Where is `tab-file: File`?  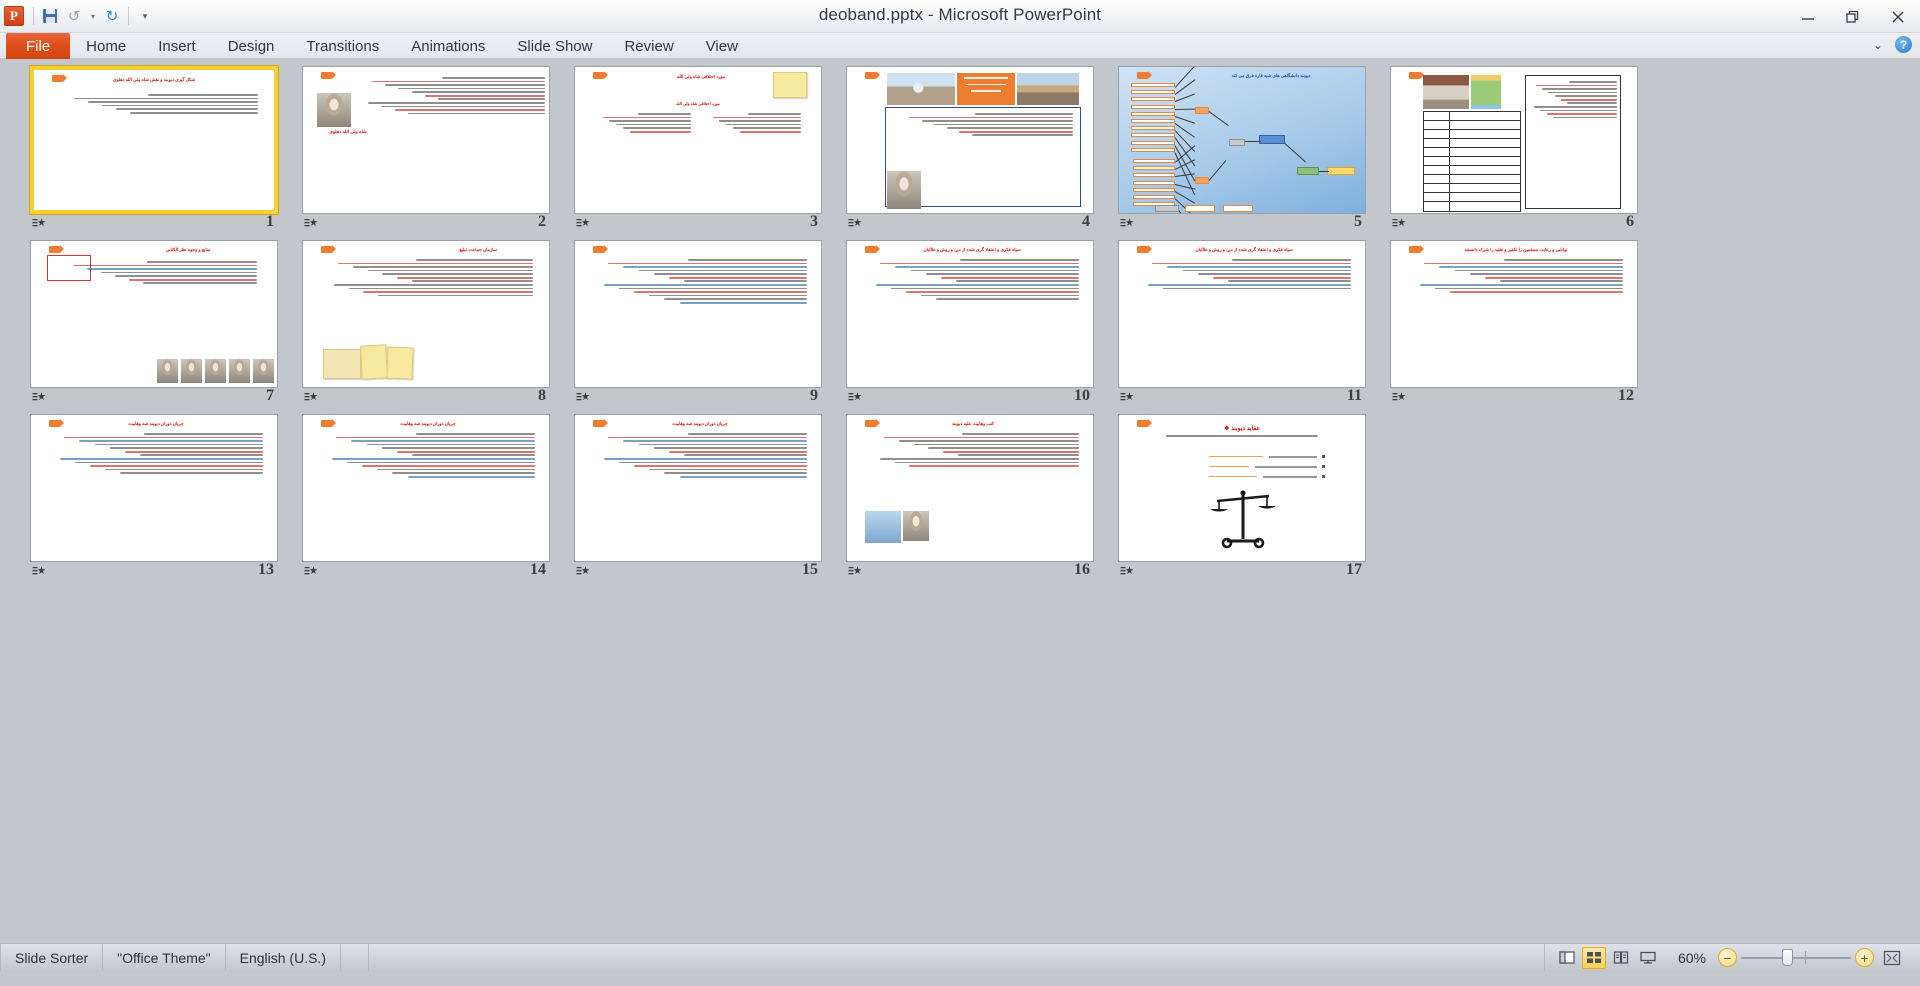 tab-file: File is located at coordinates (38, 46).